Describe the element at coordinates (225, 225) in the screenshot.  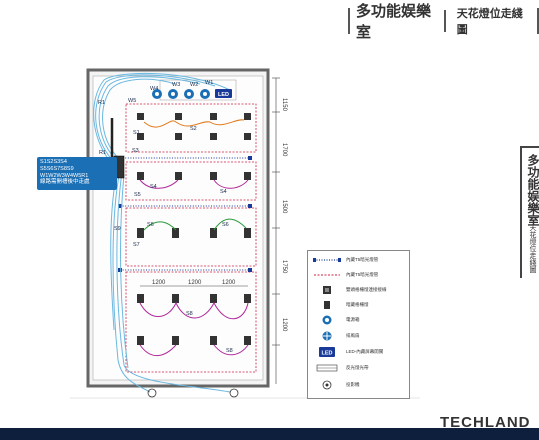
I see `label-s6b: S6` at that location.